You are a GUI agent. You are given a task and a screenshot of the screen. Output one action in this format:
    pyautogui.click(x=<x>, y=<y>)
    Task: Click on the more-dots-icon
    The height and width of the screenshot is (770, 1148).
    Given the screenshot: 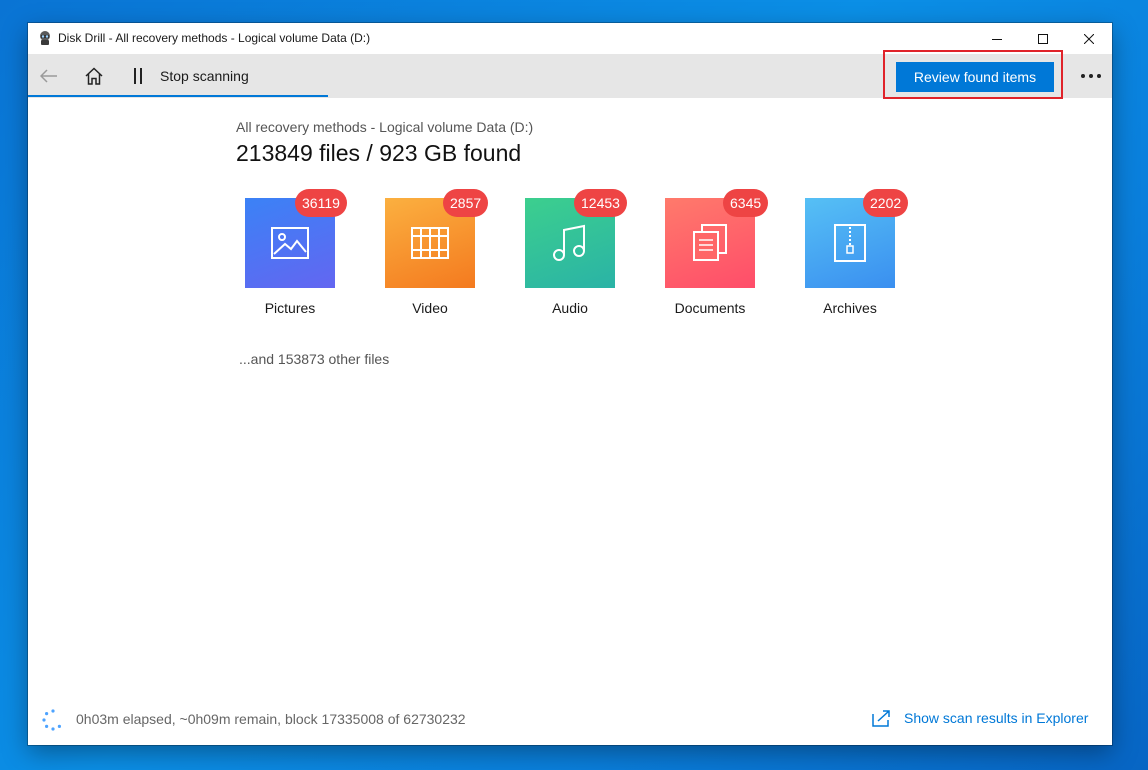 What is the action you would take?
    pyautogui.click(x=1091, y=76)
    